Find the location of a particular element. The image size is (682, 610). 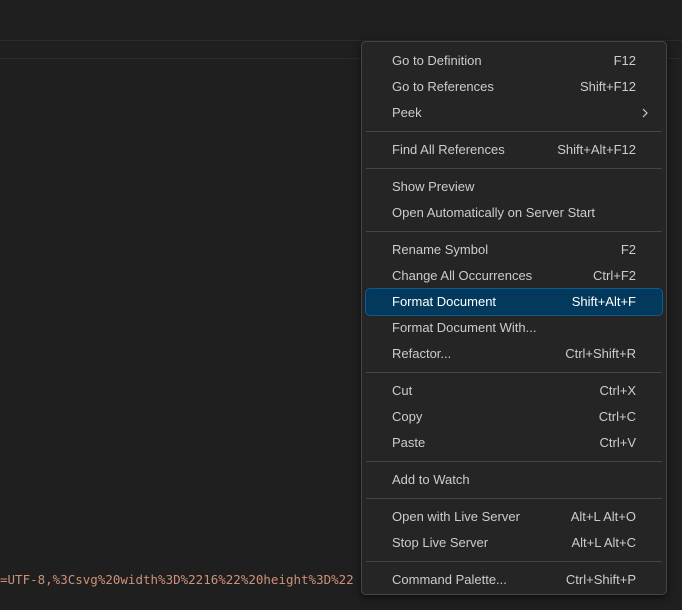

menu-item-shortcut: Shift+Alt+F is located at coordinates (603, 301).